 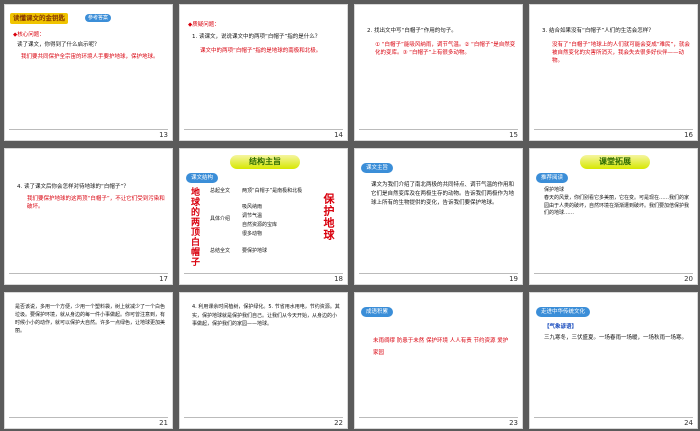 I want to click on structure-item: 调节气温, so click(x=252, y=216).